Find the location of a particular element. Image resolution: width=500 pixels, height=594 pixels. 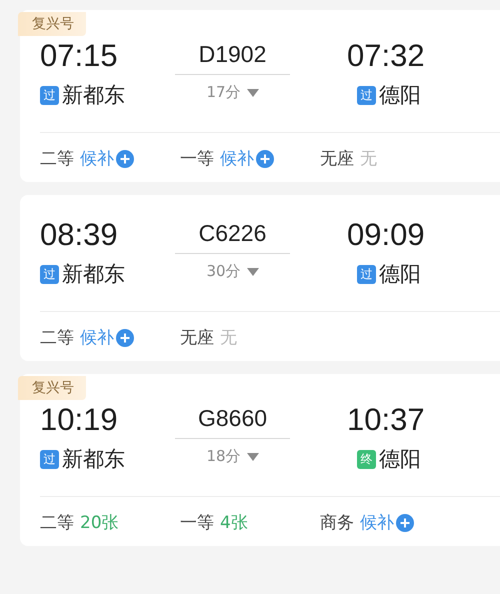

departure-time: 07:15 is located at coordinates (79, 56).